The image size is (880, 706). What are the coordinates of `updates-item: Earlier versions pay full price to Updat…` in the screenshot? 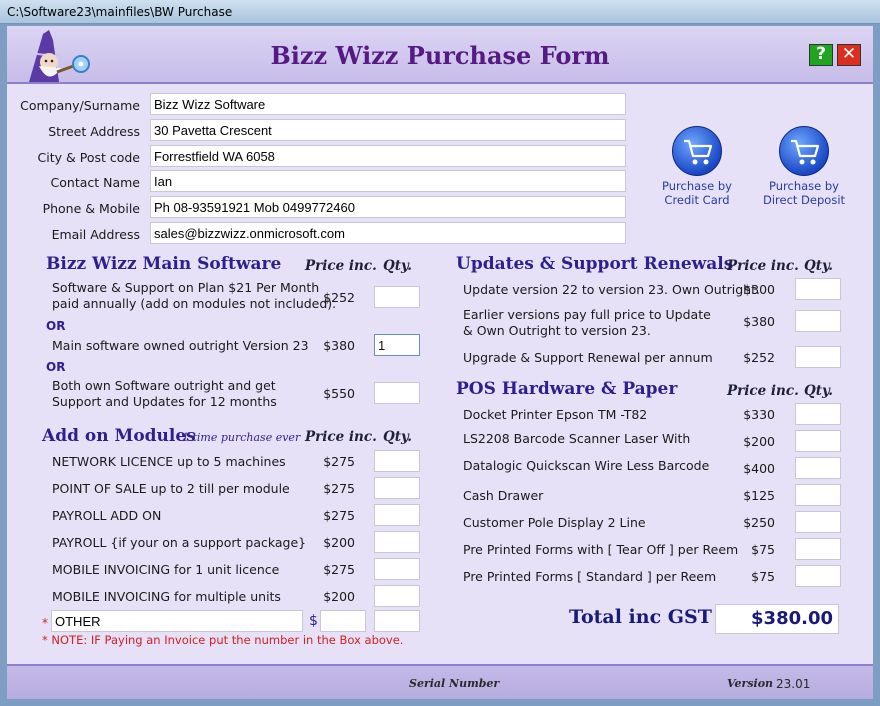 It's located at (587, 323).